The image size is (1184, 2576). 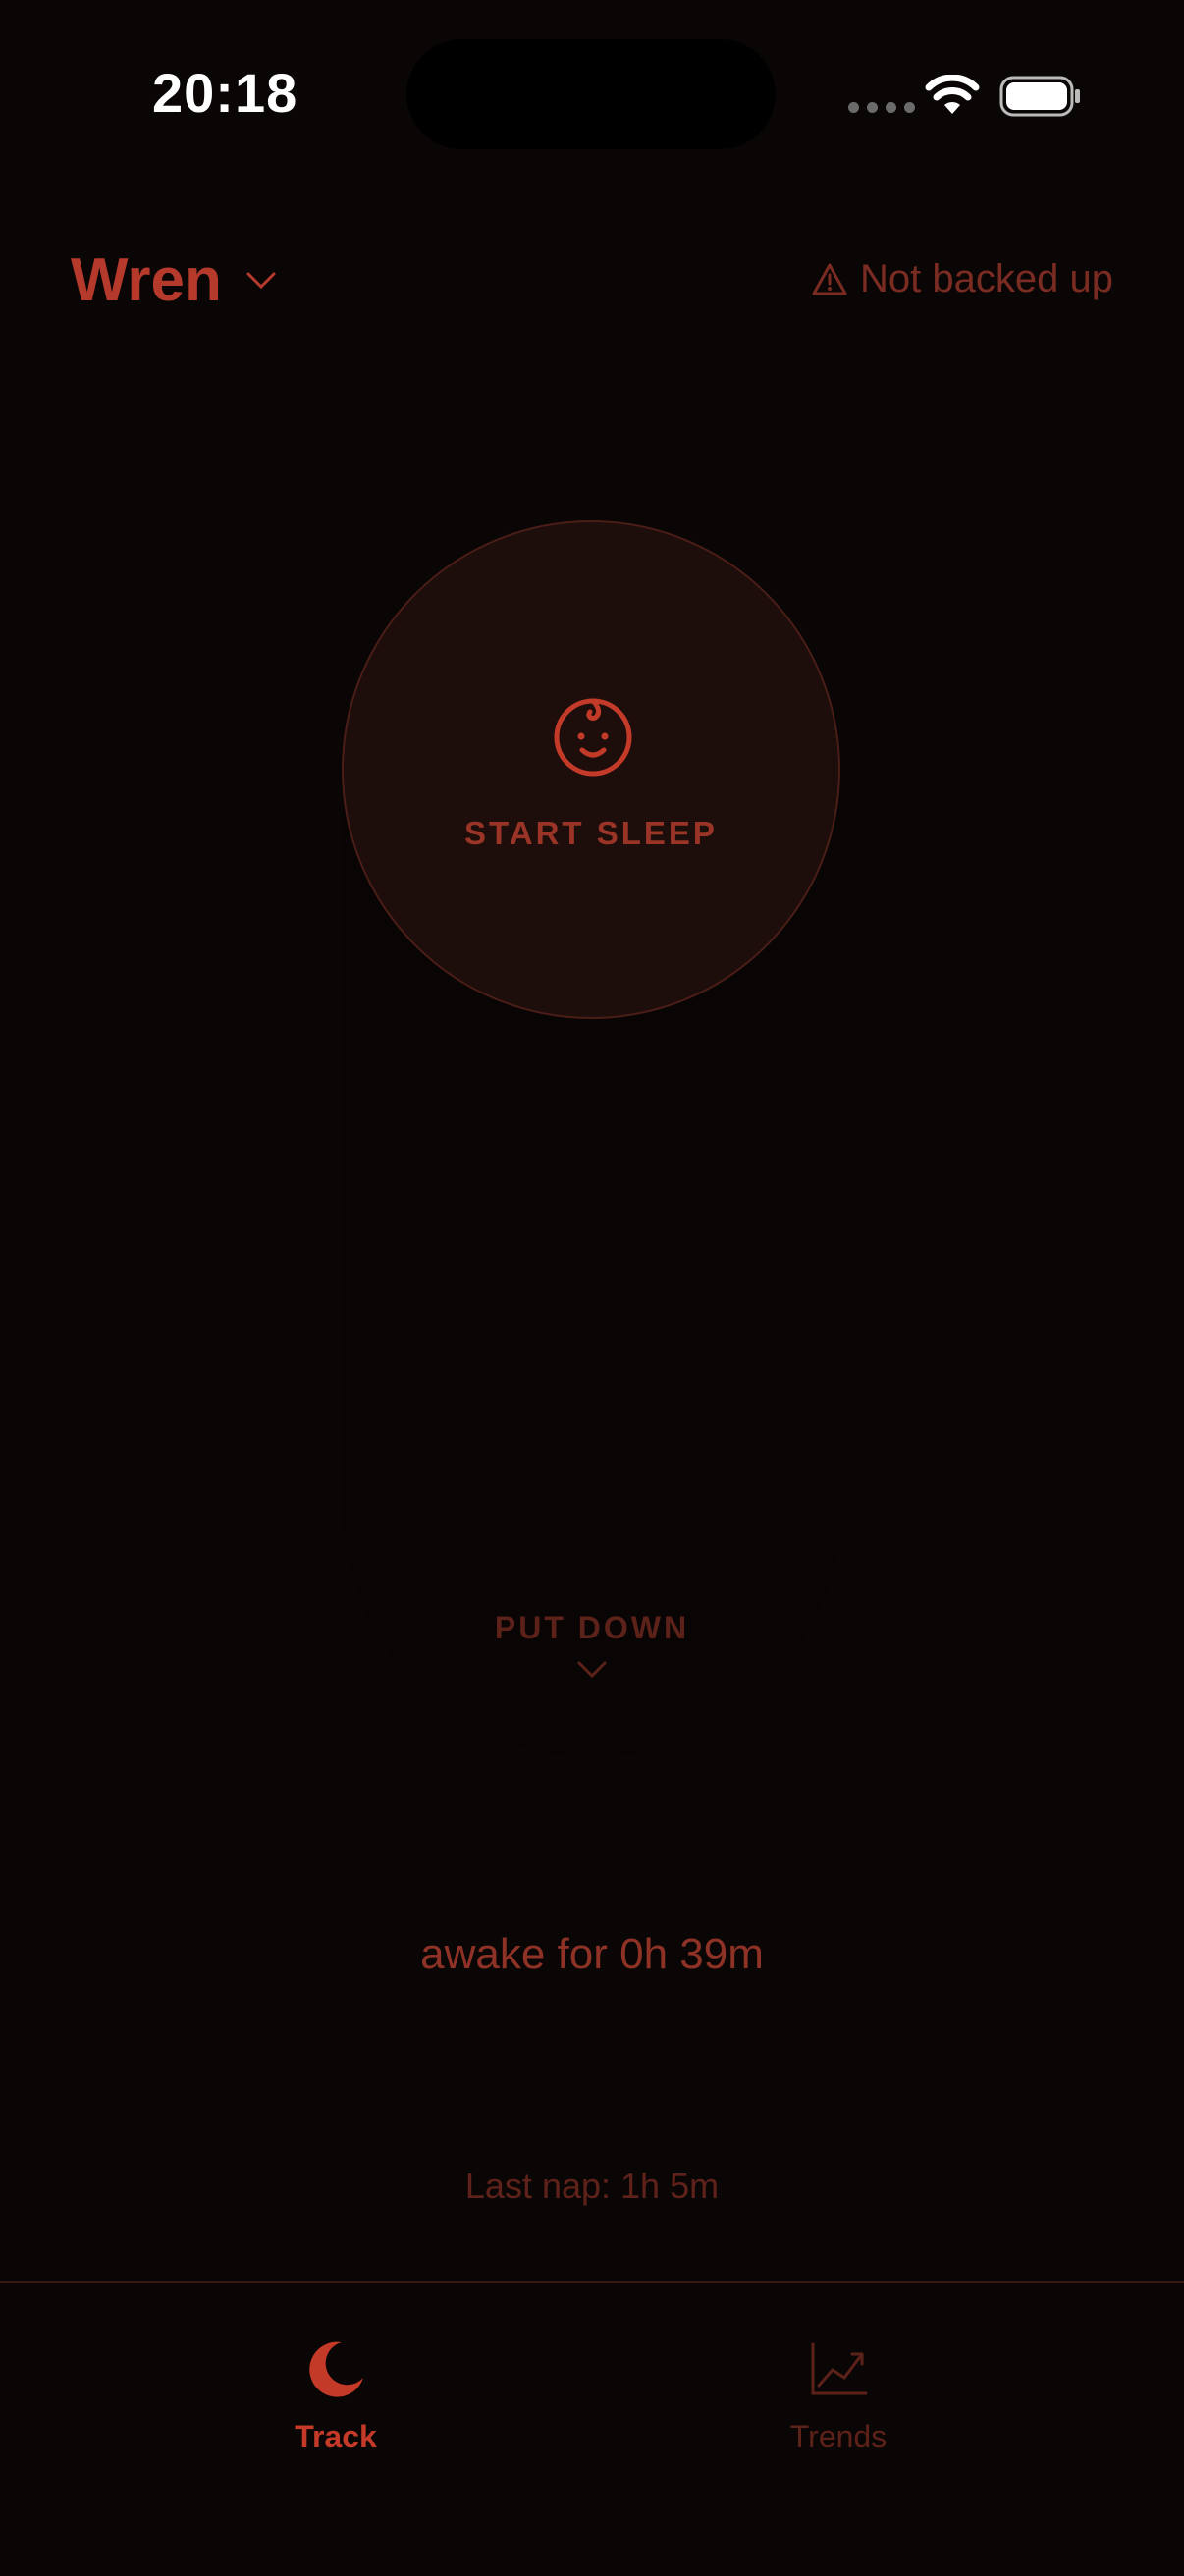 What do you see at coordinates (829, 279) in the screenshot?
I see `warning-icon` at bounding box center [829, 279].